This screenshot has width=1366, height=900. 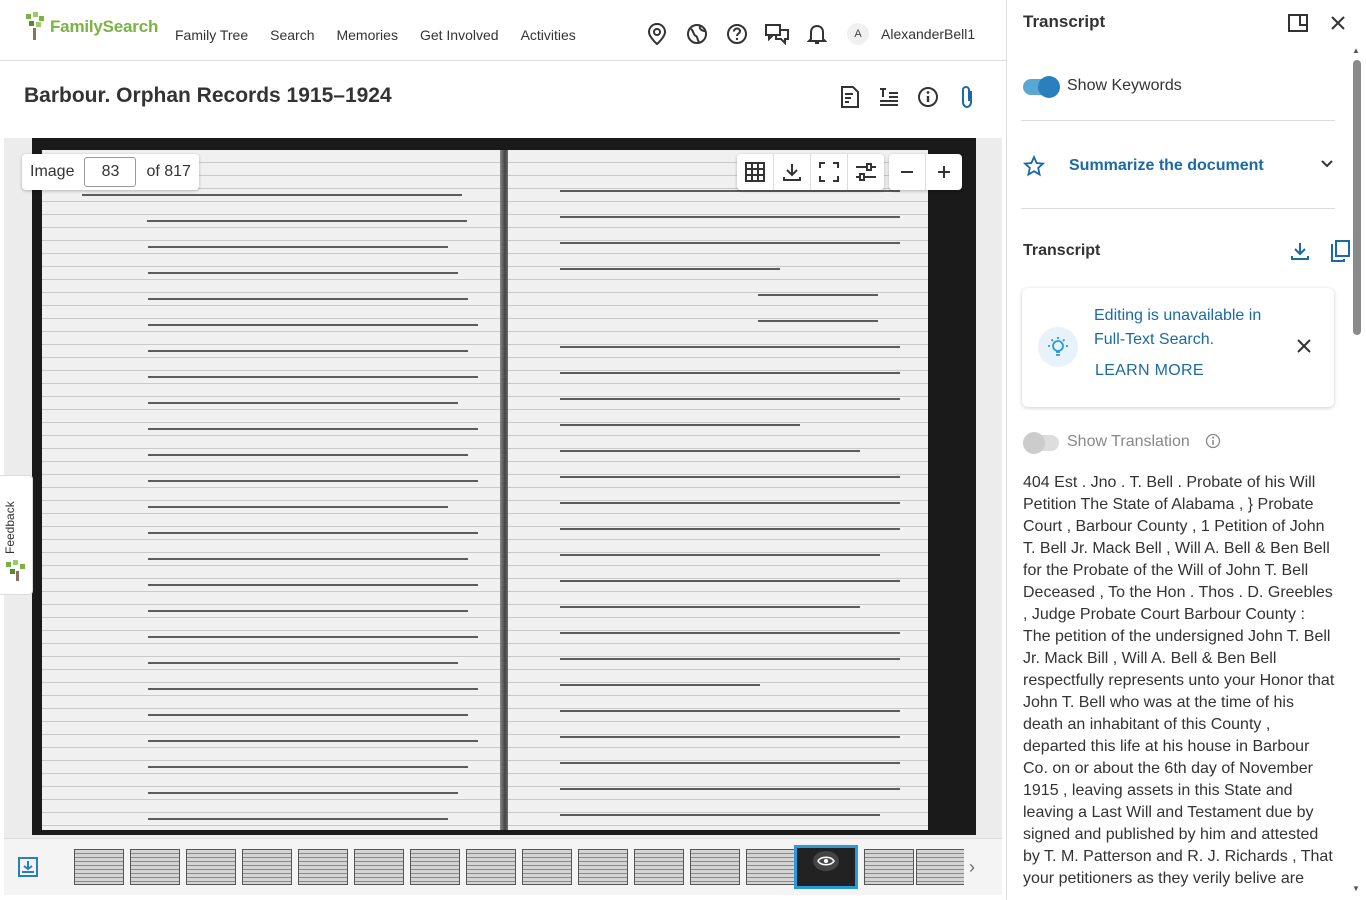 I want to click on copy-icon, so click(x=1340, y=251).